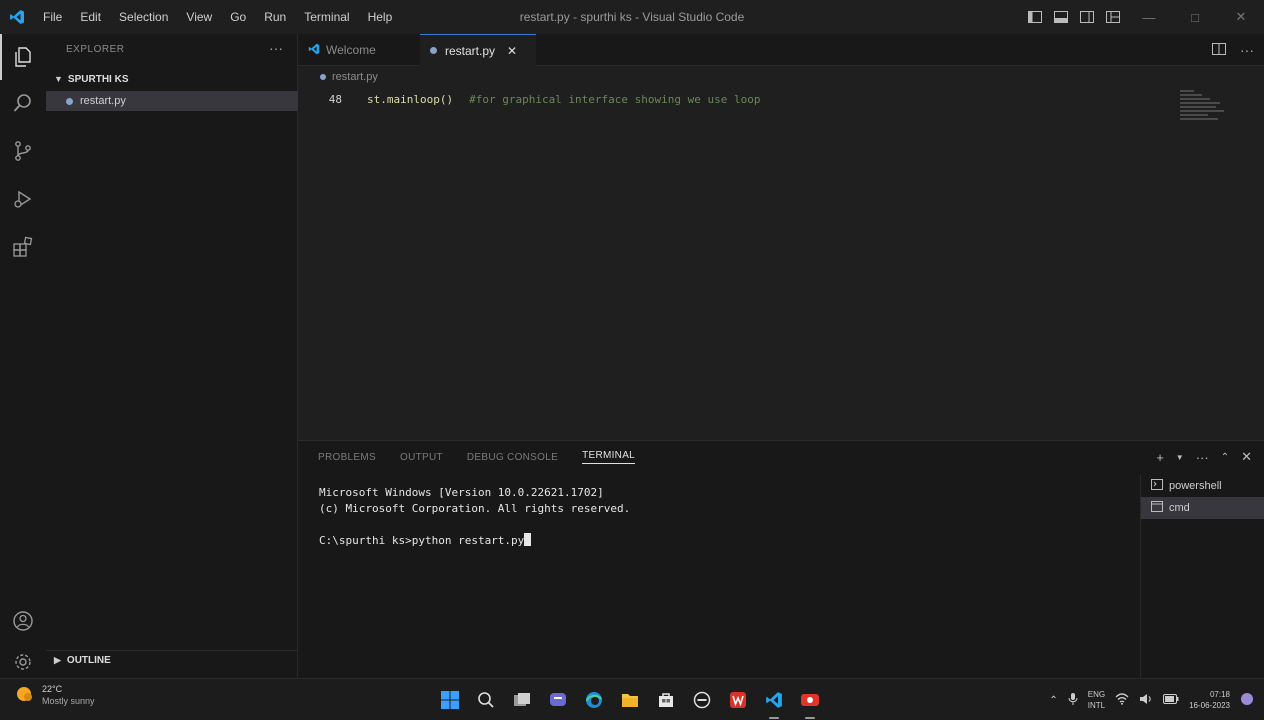 The width and height of the screenshot is (1264, 720). What do you see at coordinates (422, 540) in the screenshot?
I see `terminal-prompt-text: C:\spurthi ks>python restart.py` at bounding box center [422, 540].